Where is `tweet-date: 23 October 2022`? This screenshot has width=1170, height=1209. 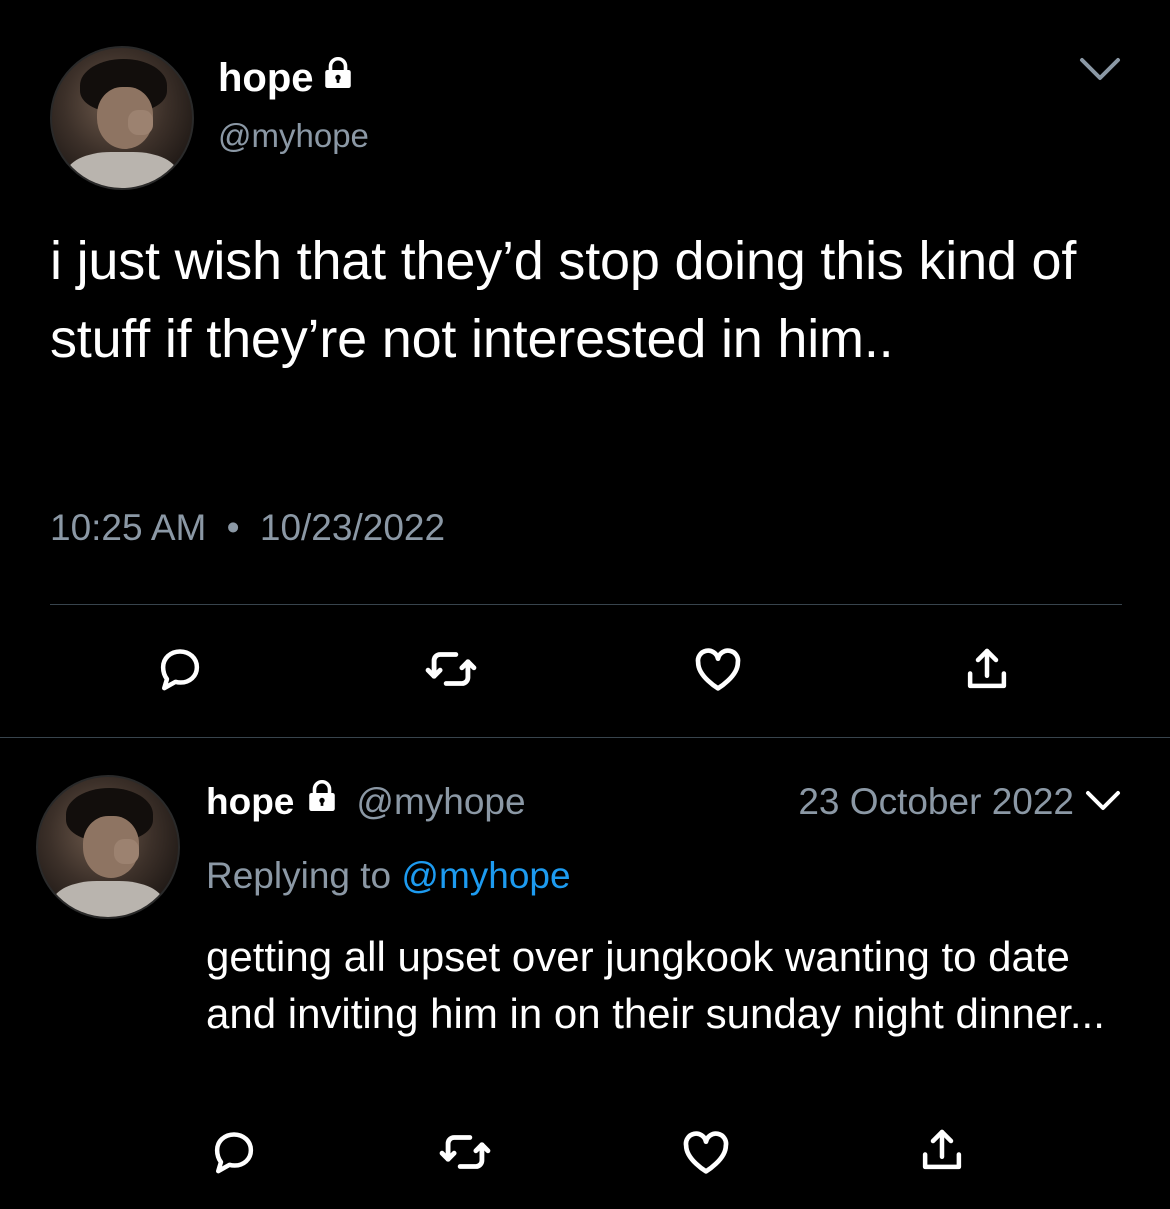
tweet-date: 23 October 2022 is located at coordinates (936, 802).